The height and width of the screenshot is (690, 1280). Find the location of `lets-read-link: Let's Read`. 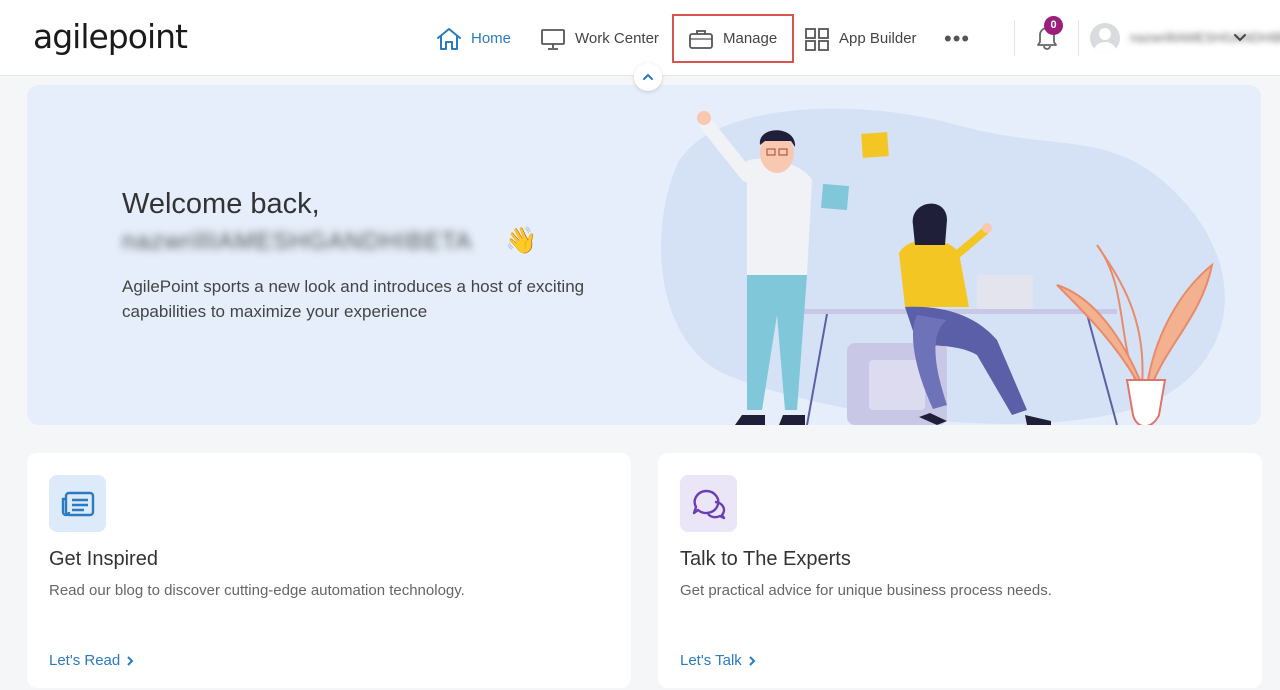

lets-read-link: Let's Read is located at coordinates (91, 660).